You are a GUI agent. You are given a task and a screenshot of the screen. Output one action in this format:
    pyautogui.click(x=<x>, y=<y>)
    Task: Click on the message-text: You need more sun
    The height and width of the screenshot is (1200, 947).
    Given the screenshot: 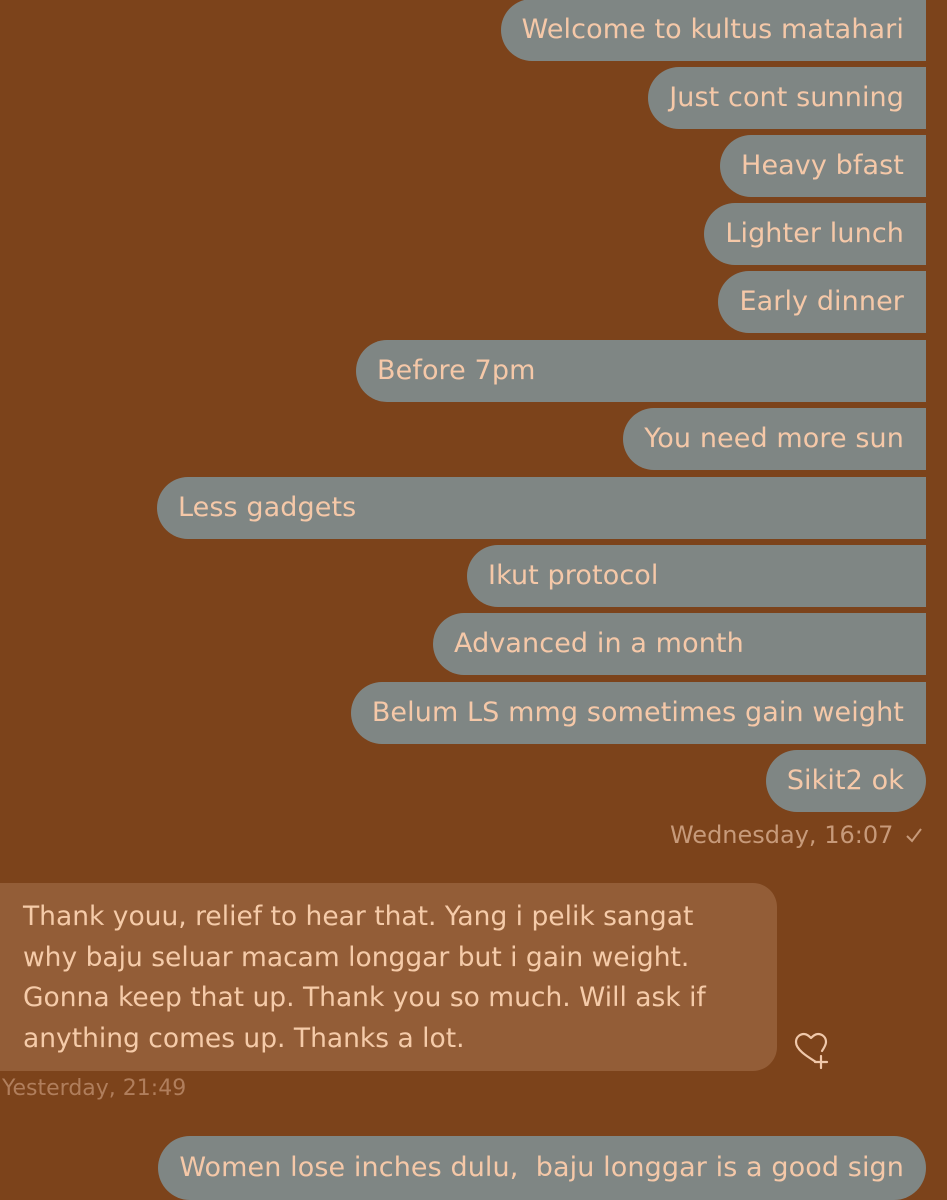 What is the action you would take?
    pyautogui.click(x=774, y=438)
    